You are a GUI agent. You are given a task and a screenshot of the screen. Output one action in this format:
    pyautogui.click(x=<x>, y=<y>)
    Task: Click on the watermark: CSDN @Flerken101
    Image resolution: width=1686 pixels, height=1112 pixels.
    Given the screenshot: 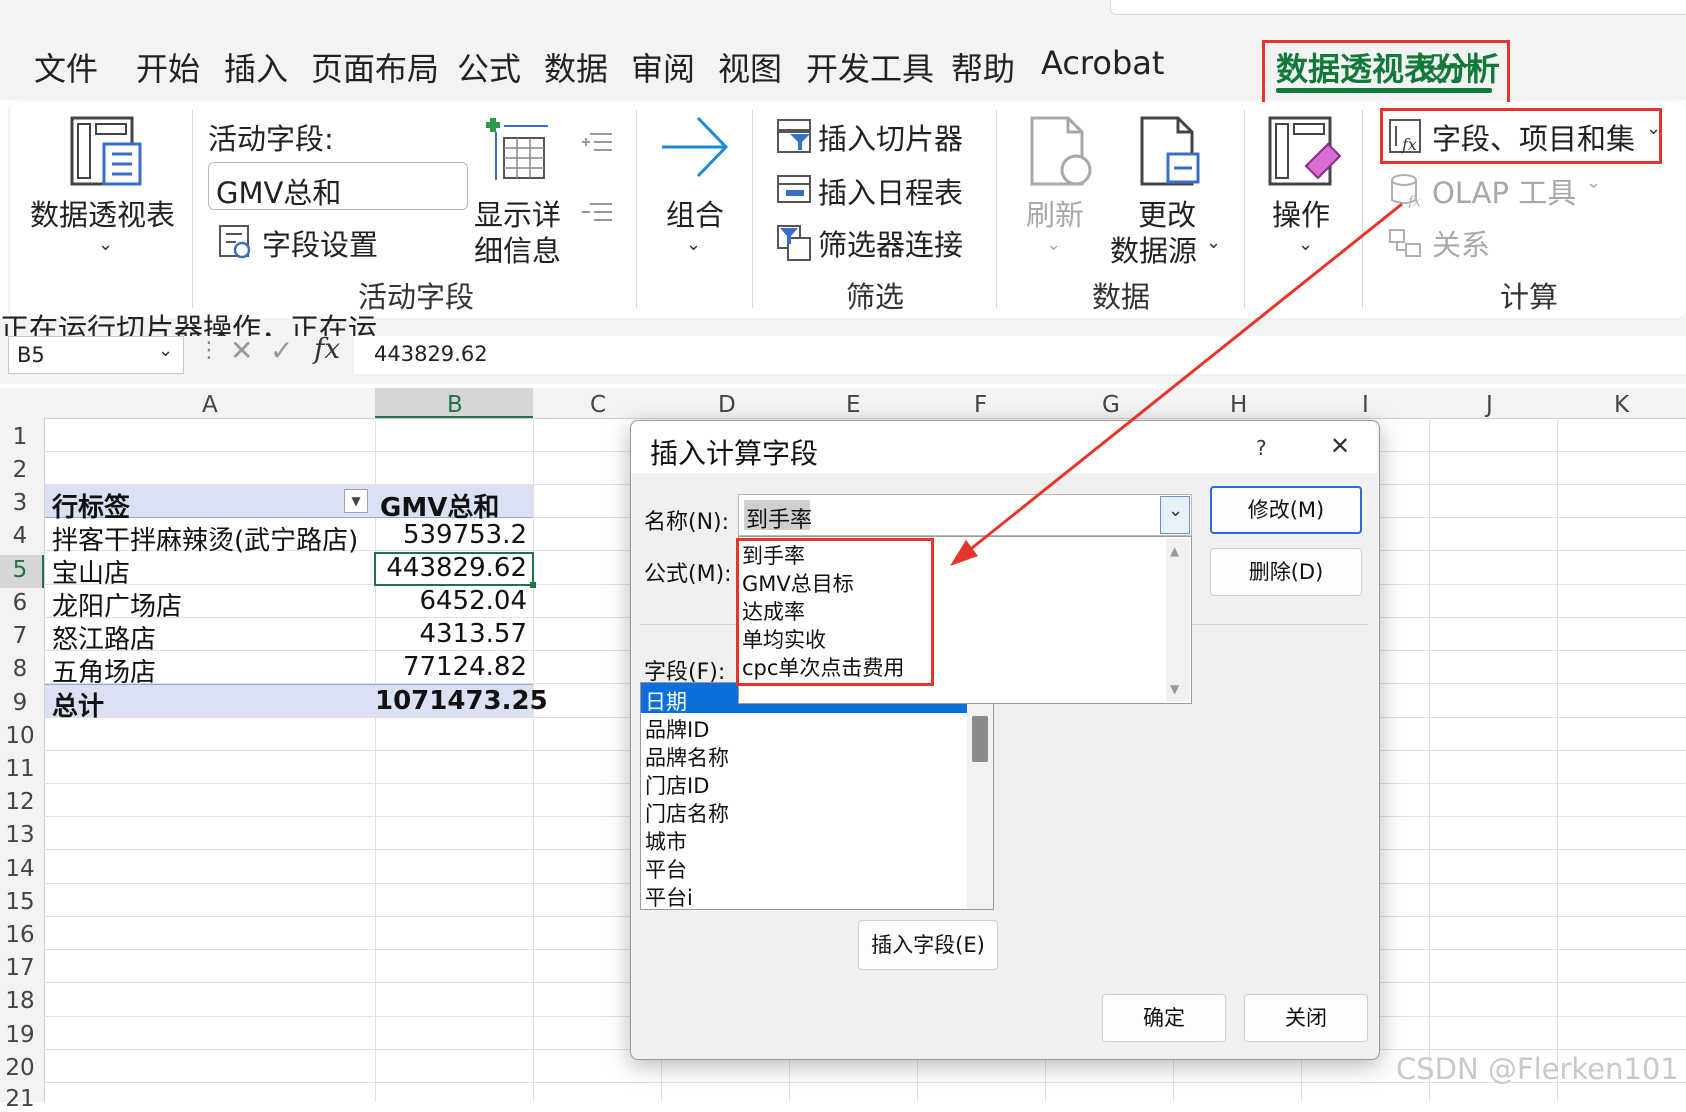 What is the action you would take?
    pyautogui.click(x=1537, y=1069)
    